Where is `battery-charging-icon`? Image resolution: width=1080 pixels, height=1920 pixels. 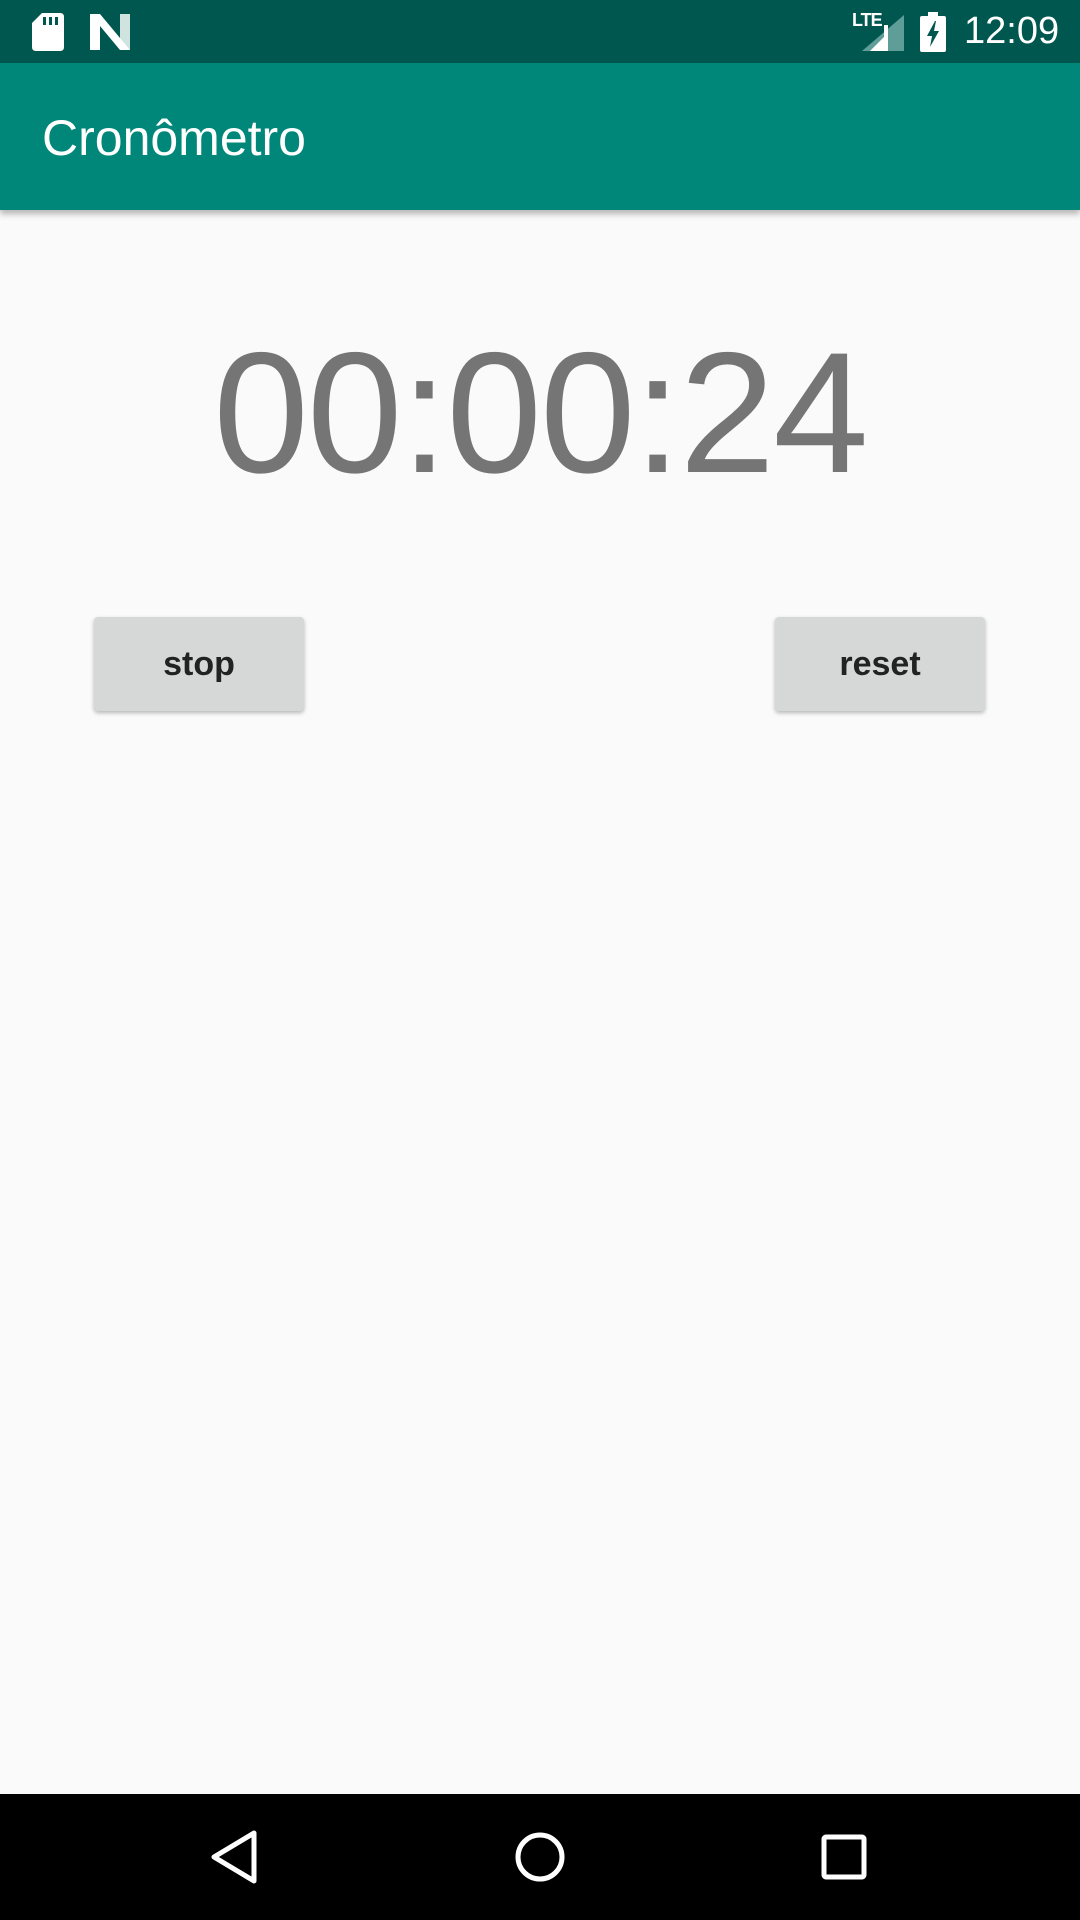 battery-charging-icon is located at coordinates (933, 32).